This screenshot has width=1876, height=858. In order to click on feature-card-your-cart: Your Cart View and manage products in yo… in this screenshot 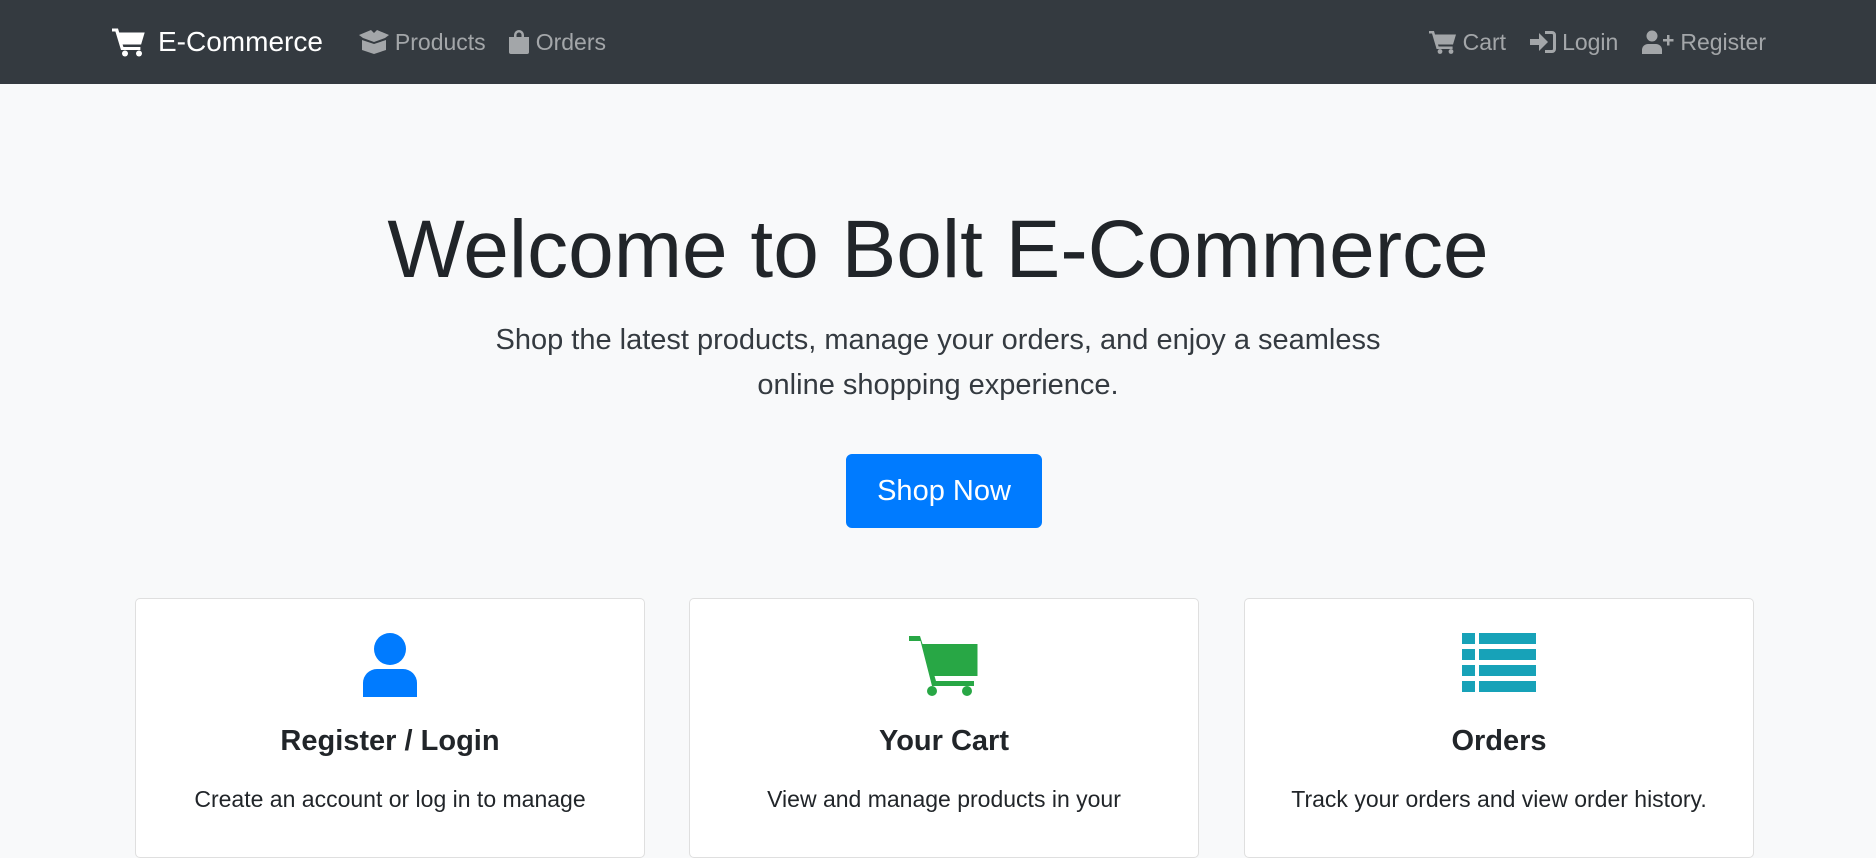, I will do `click(944, 728)`.